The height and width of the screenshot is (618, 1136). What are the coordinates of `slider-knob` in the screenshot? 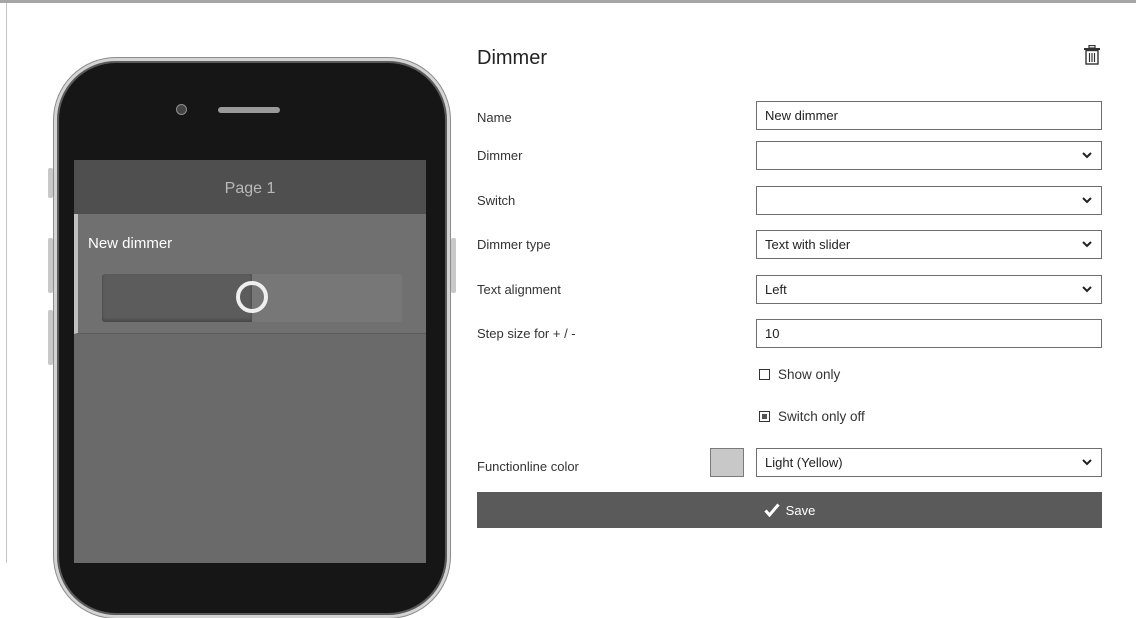 It's located at (252, 297).